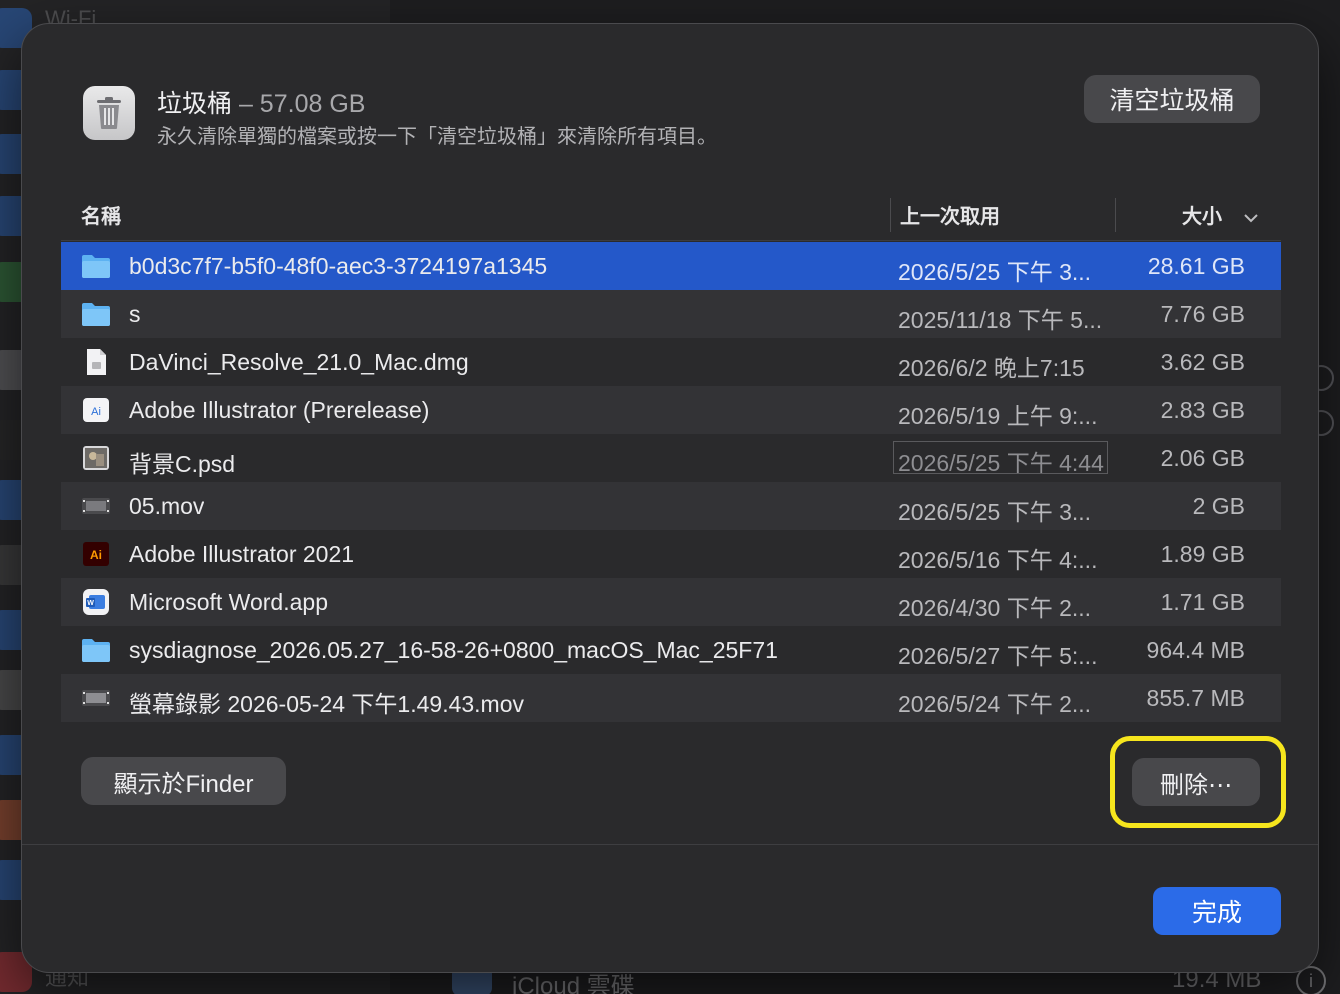 This screenshot has width=1340, height=994. I want to click on file-name: 05.mov, so click(167, 506).